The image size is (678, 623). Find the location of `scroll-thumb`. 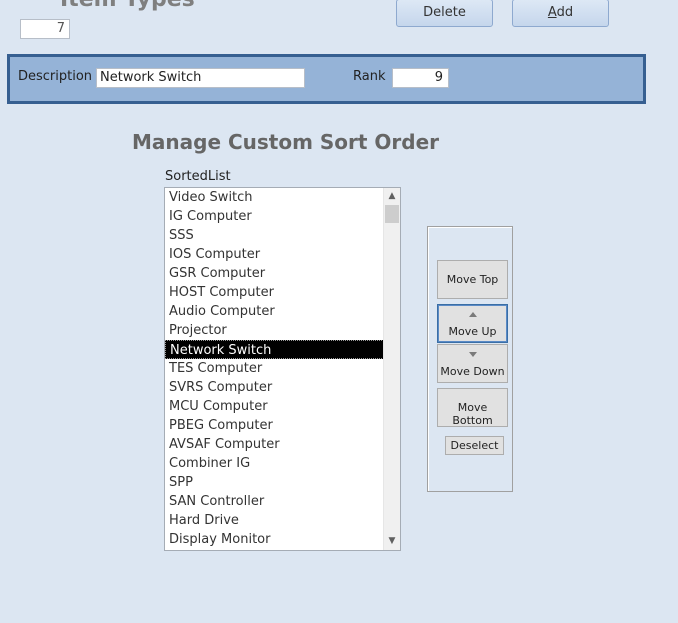

scroll-thumb is located at coordinates (392, 214).